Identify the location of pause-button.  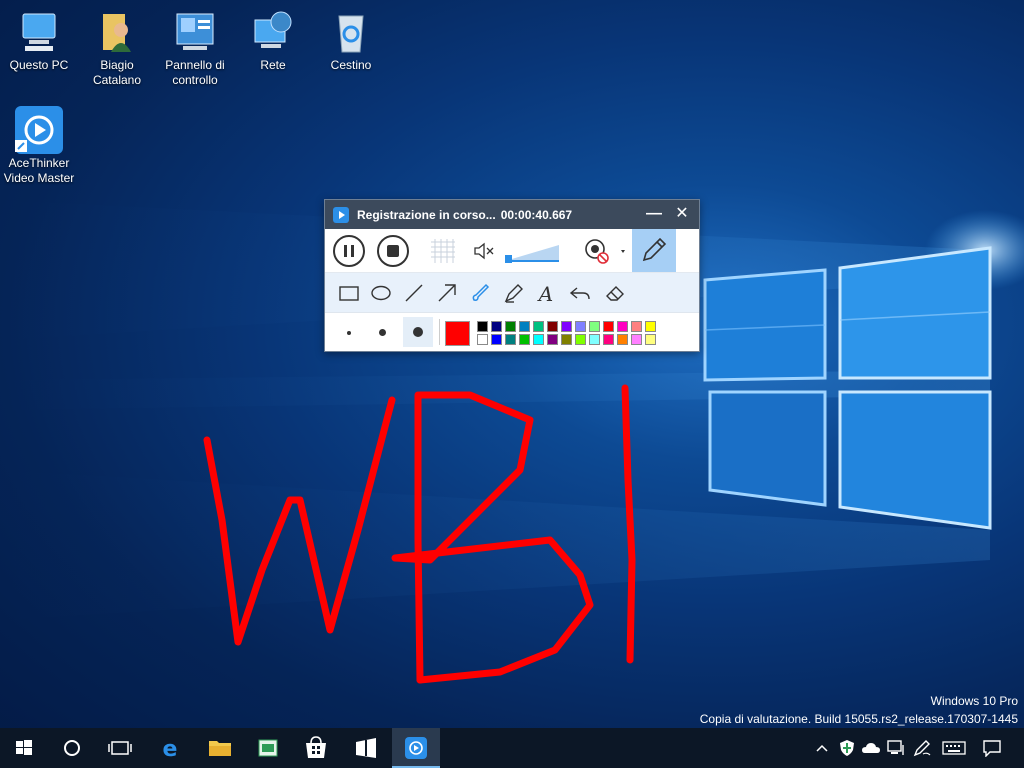
(349, 251).